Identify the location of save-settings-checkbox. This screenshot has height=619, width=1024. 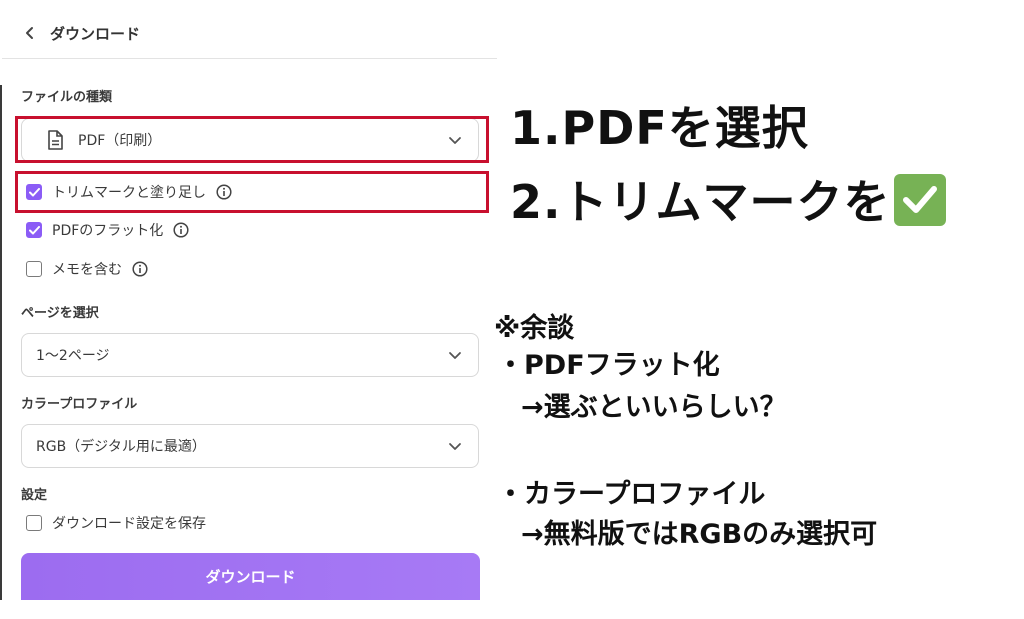
(34, 523).